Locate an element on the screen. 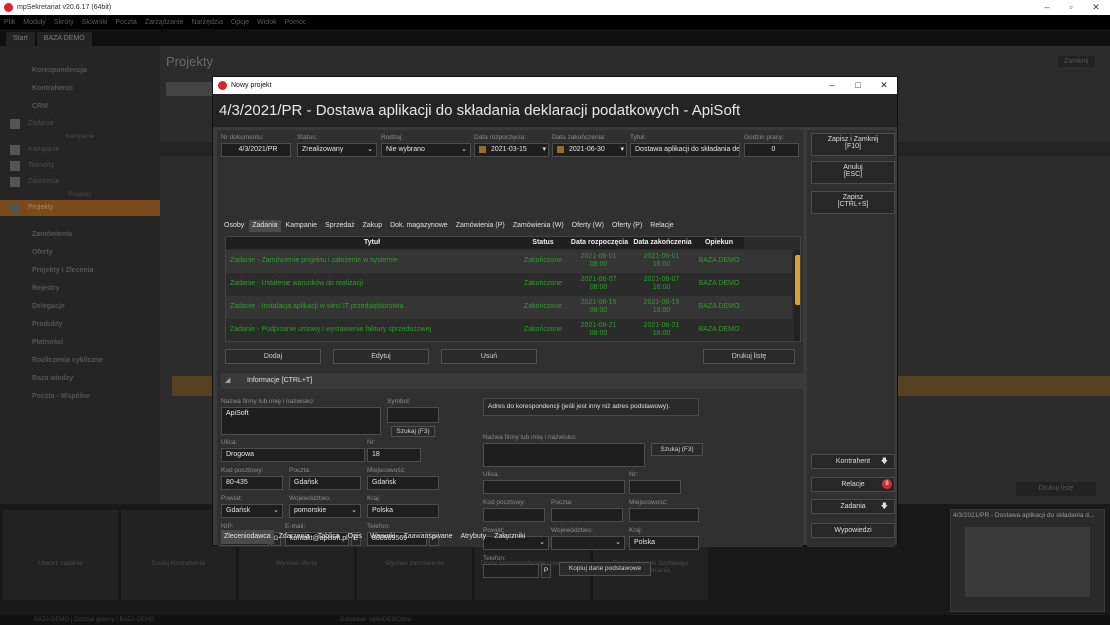 This screenshot has width=1110, height=625. menu-item: Słowniki is located at coordinates (95, 22).